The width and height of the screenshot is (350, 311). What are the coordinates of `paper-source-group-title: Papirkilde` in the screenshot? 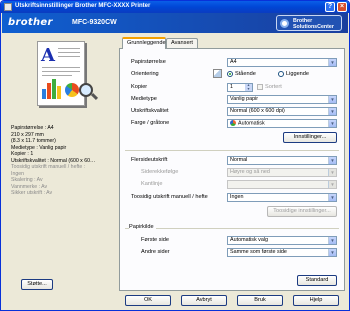 It's located at (142, 227).